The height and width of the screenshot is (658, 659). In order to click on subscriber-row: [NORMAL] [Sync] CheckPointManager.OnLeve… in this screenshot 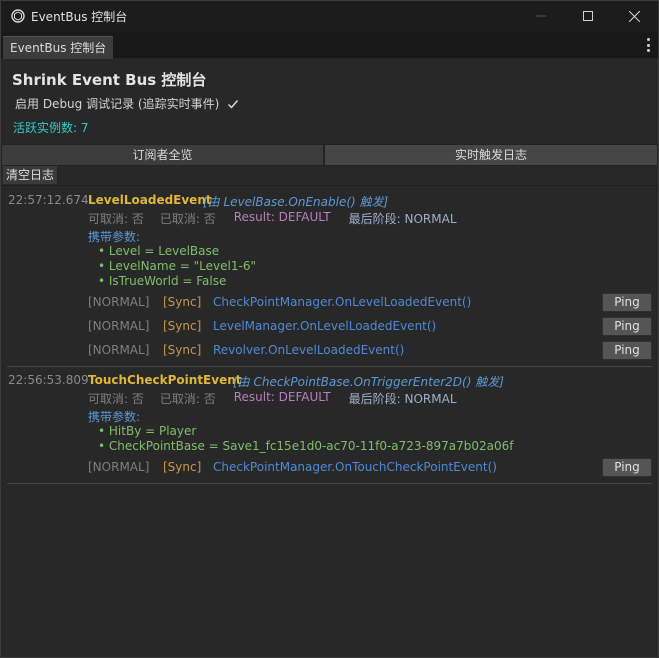, I will do `click(370, 303)`.